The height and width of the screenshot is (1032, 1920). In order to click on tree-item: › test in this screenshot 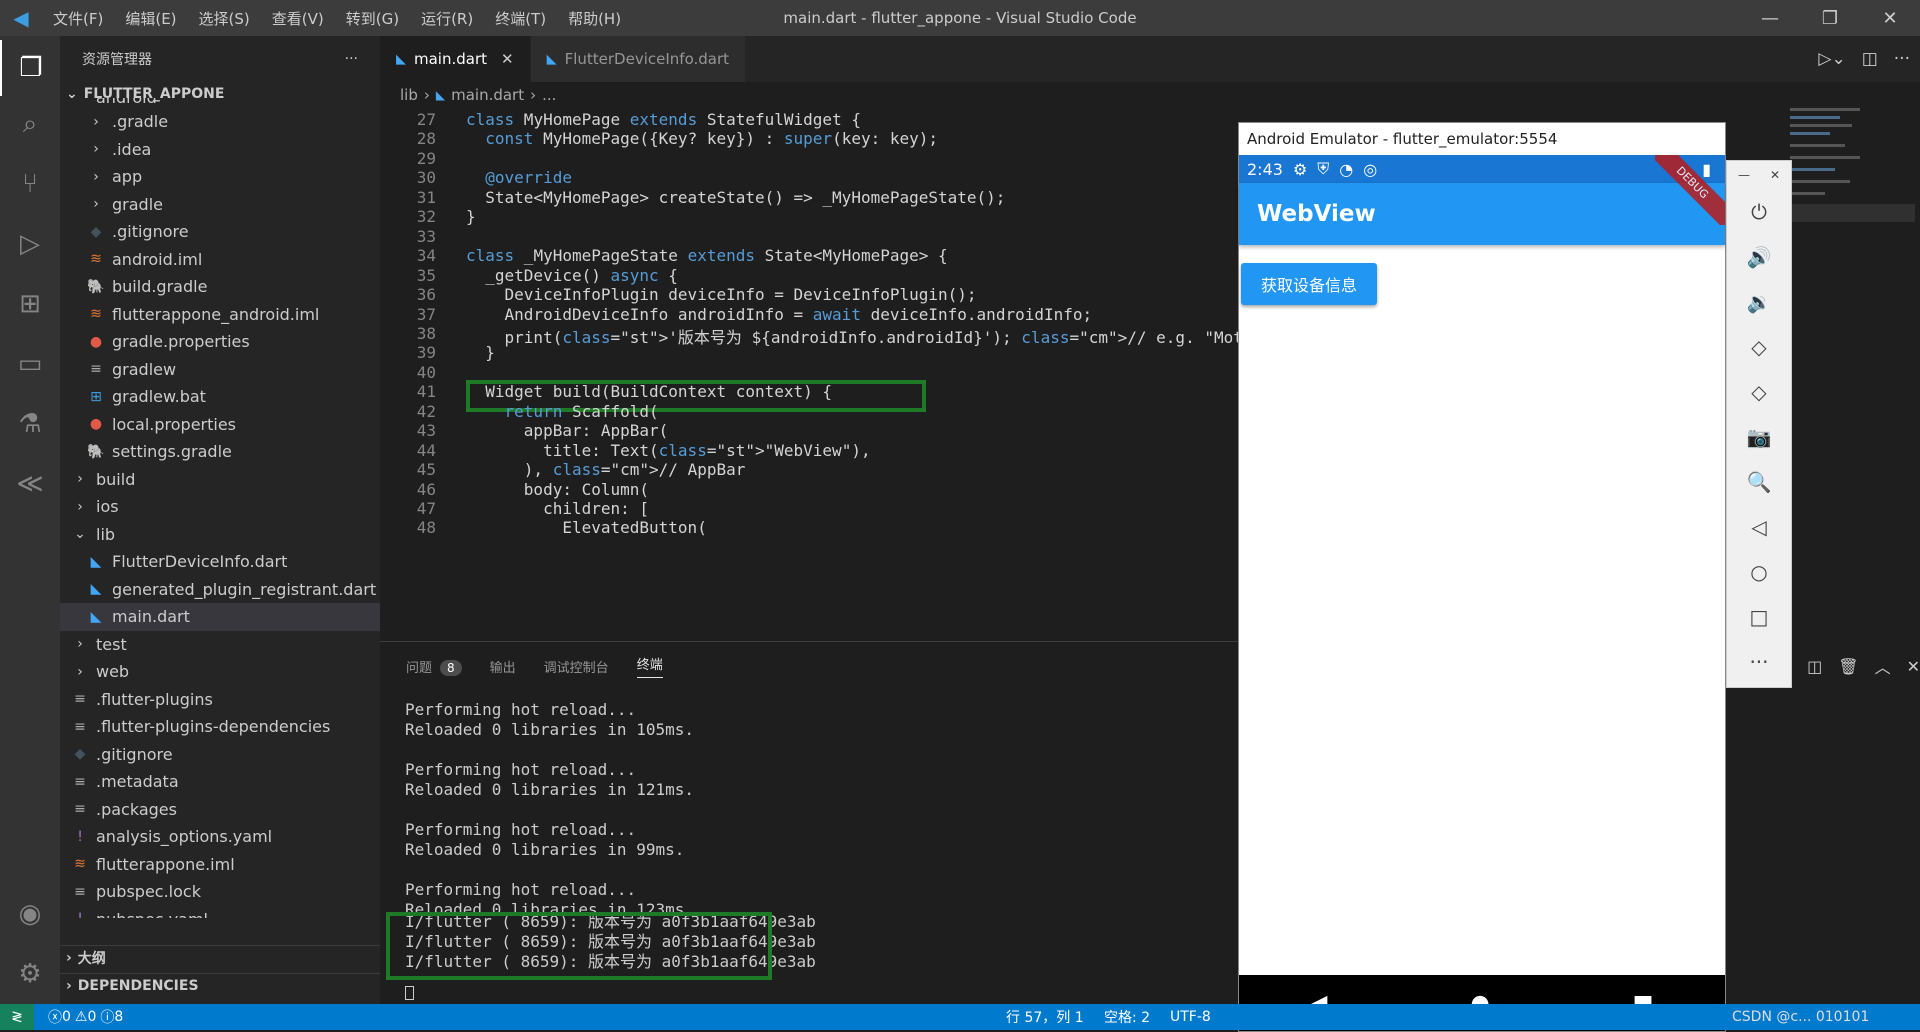, I will do `click(220, 645)`.